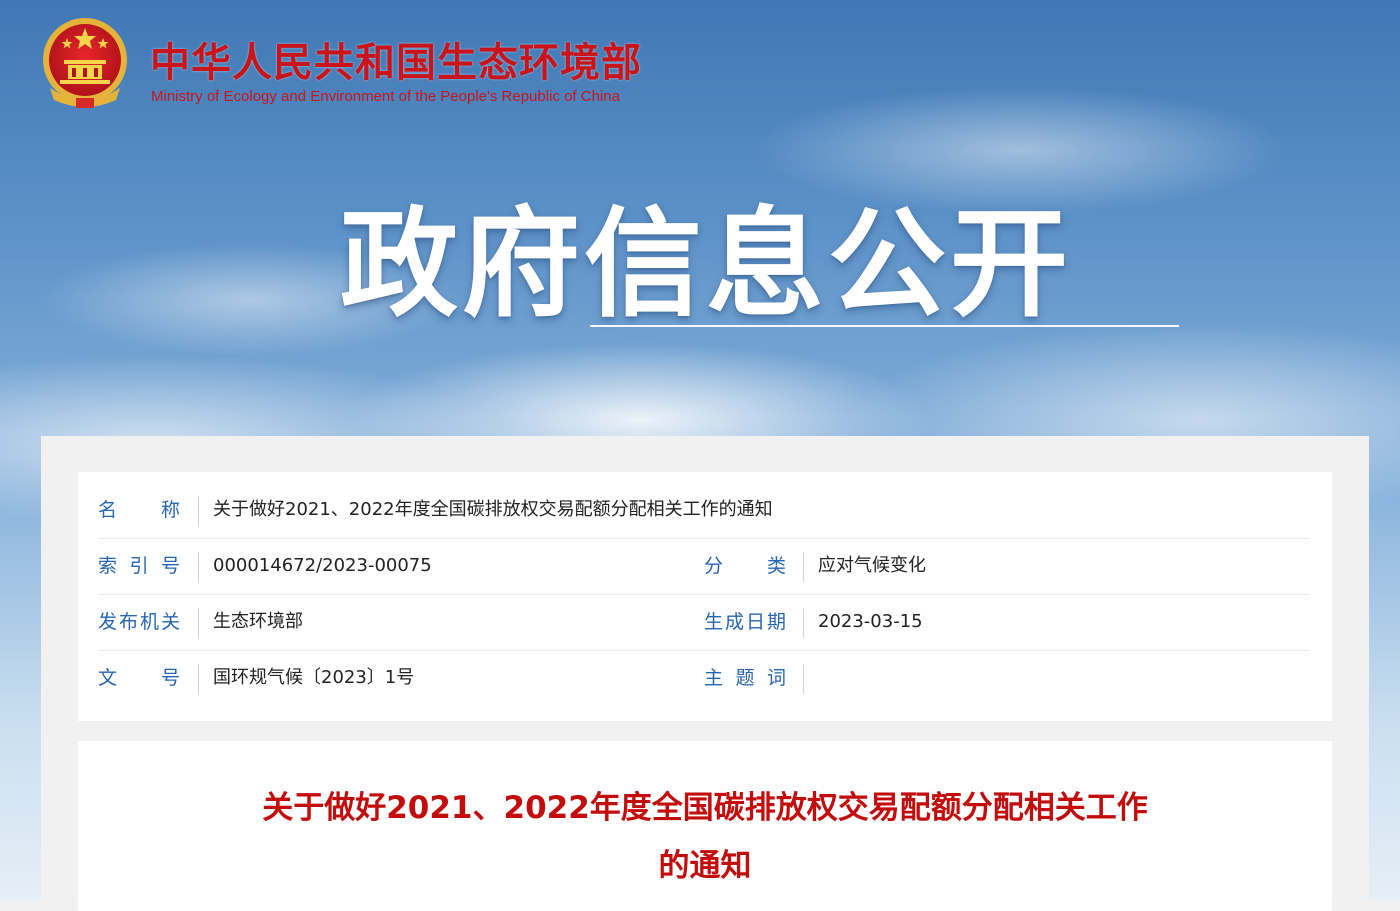  I want to click on info-row-docno: 文号 国环规气候〔2023〕1号 主题词, so click(704, 678).